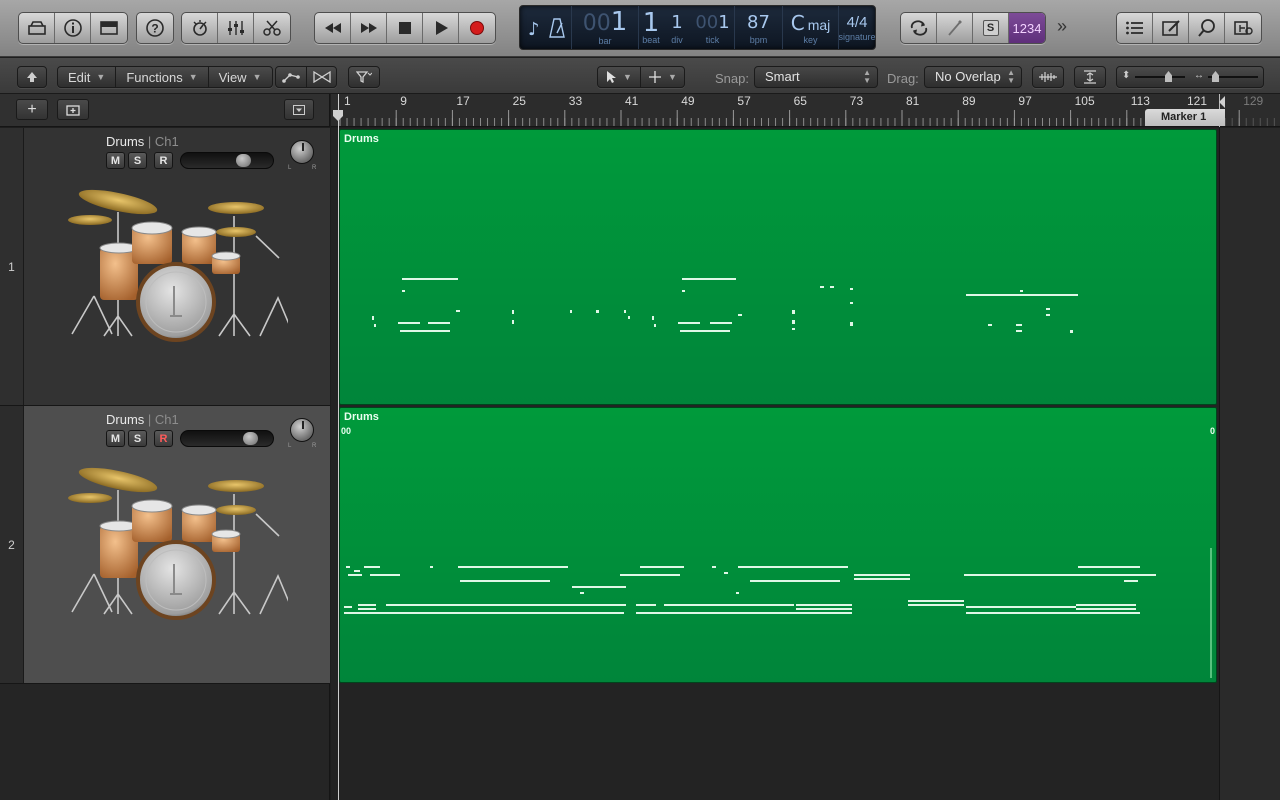  What do you see at coordinates (1027, 28) in the screenshot?
I see `count-in-button: 1234` at bounding box center [1027, 28].